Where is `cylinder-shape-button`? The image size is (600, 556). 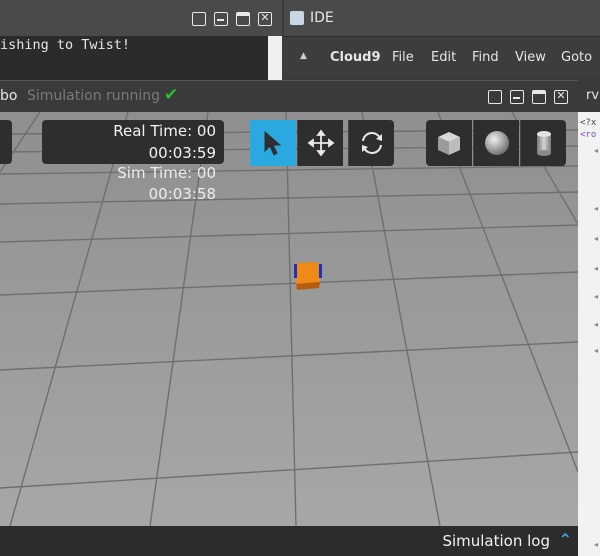 cylinder-shape-button is located at coordinates (543, 143).